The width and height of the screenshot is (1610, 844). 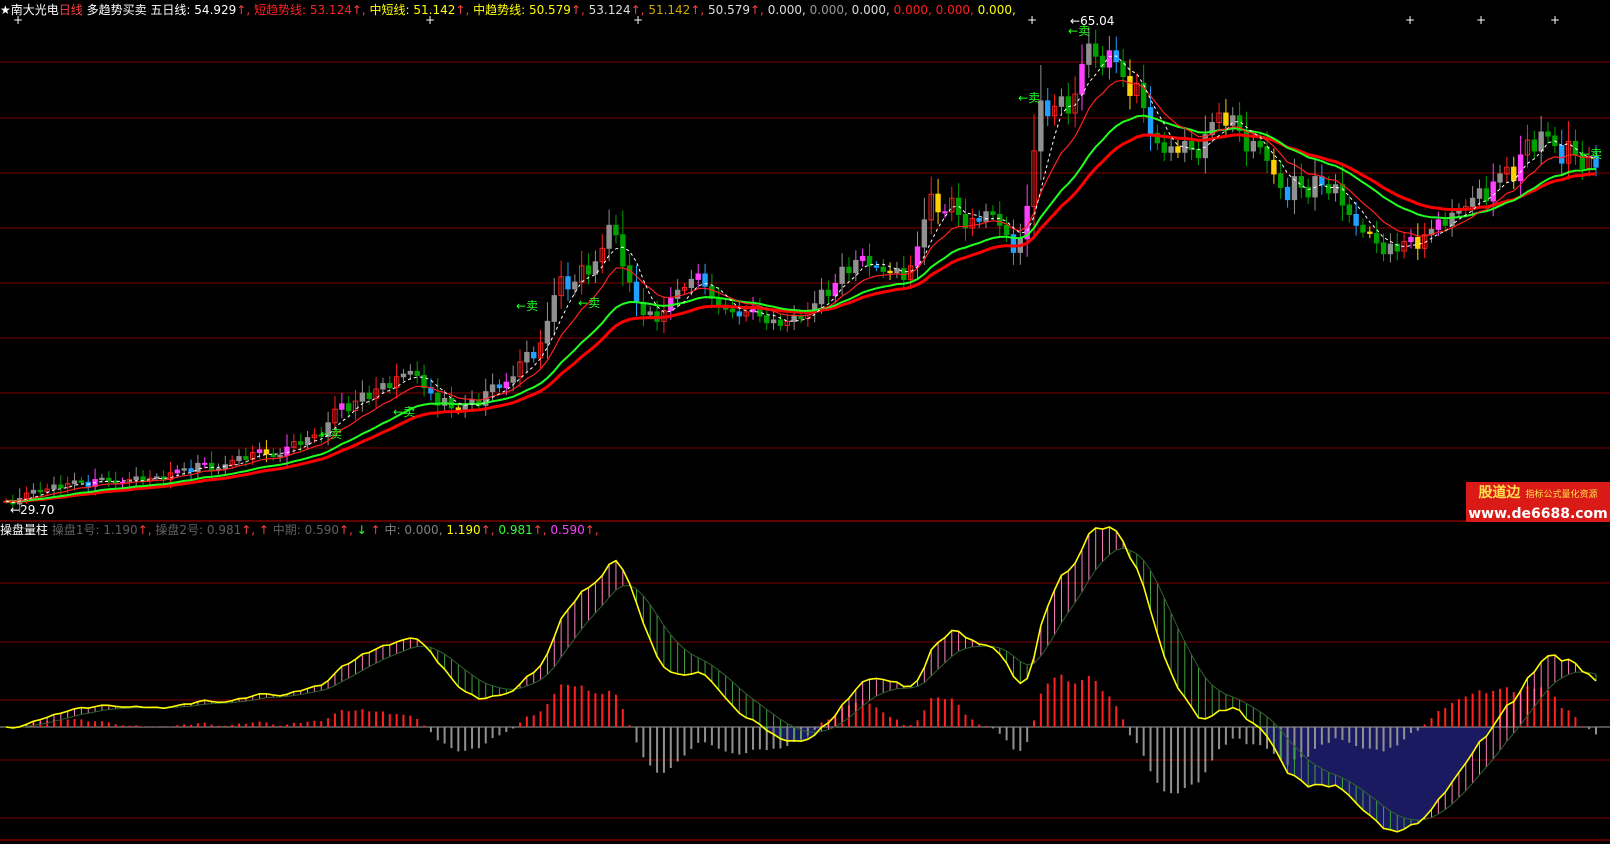 What do you see at coordinates (872, 10) in the screenshot?
I see `header-item-23: 0.000,` at bounding box center [872, 10].